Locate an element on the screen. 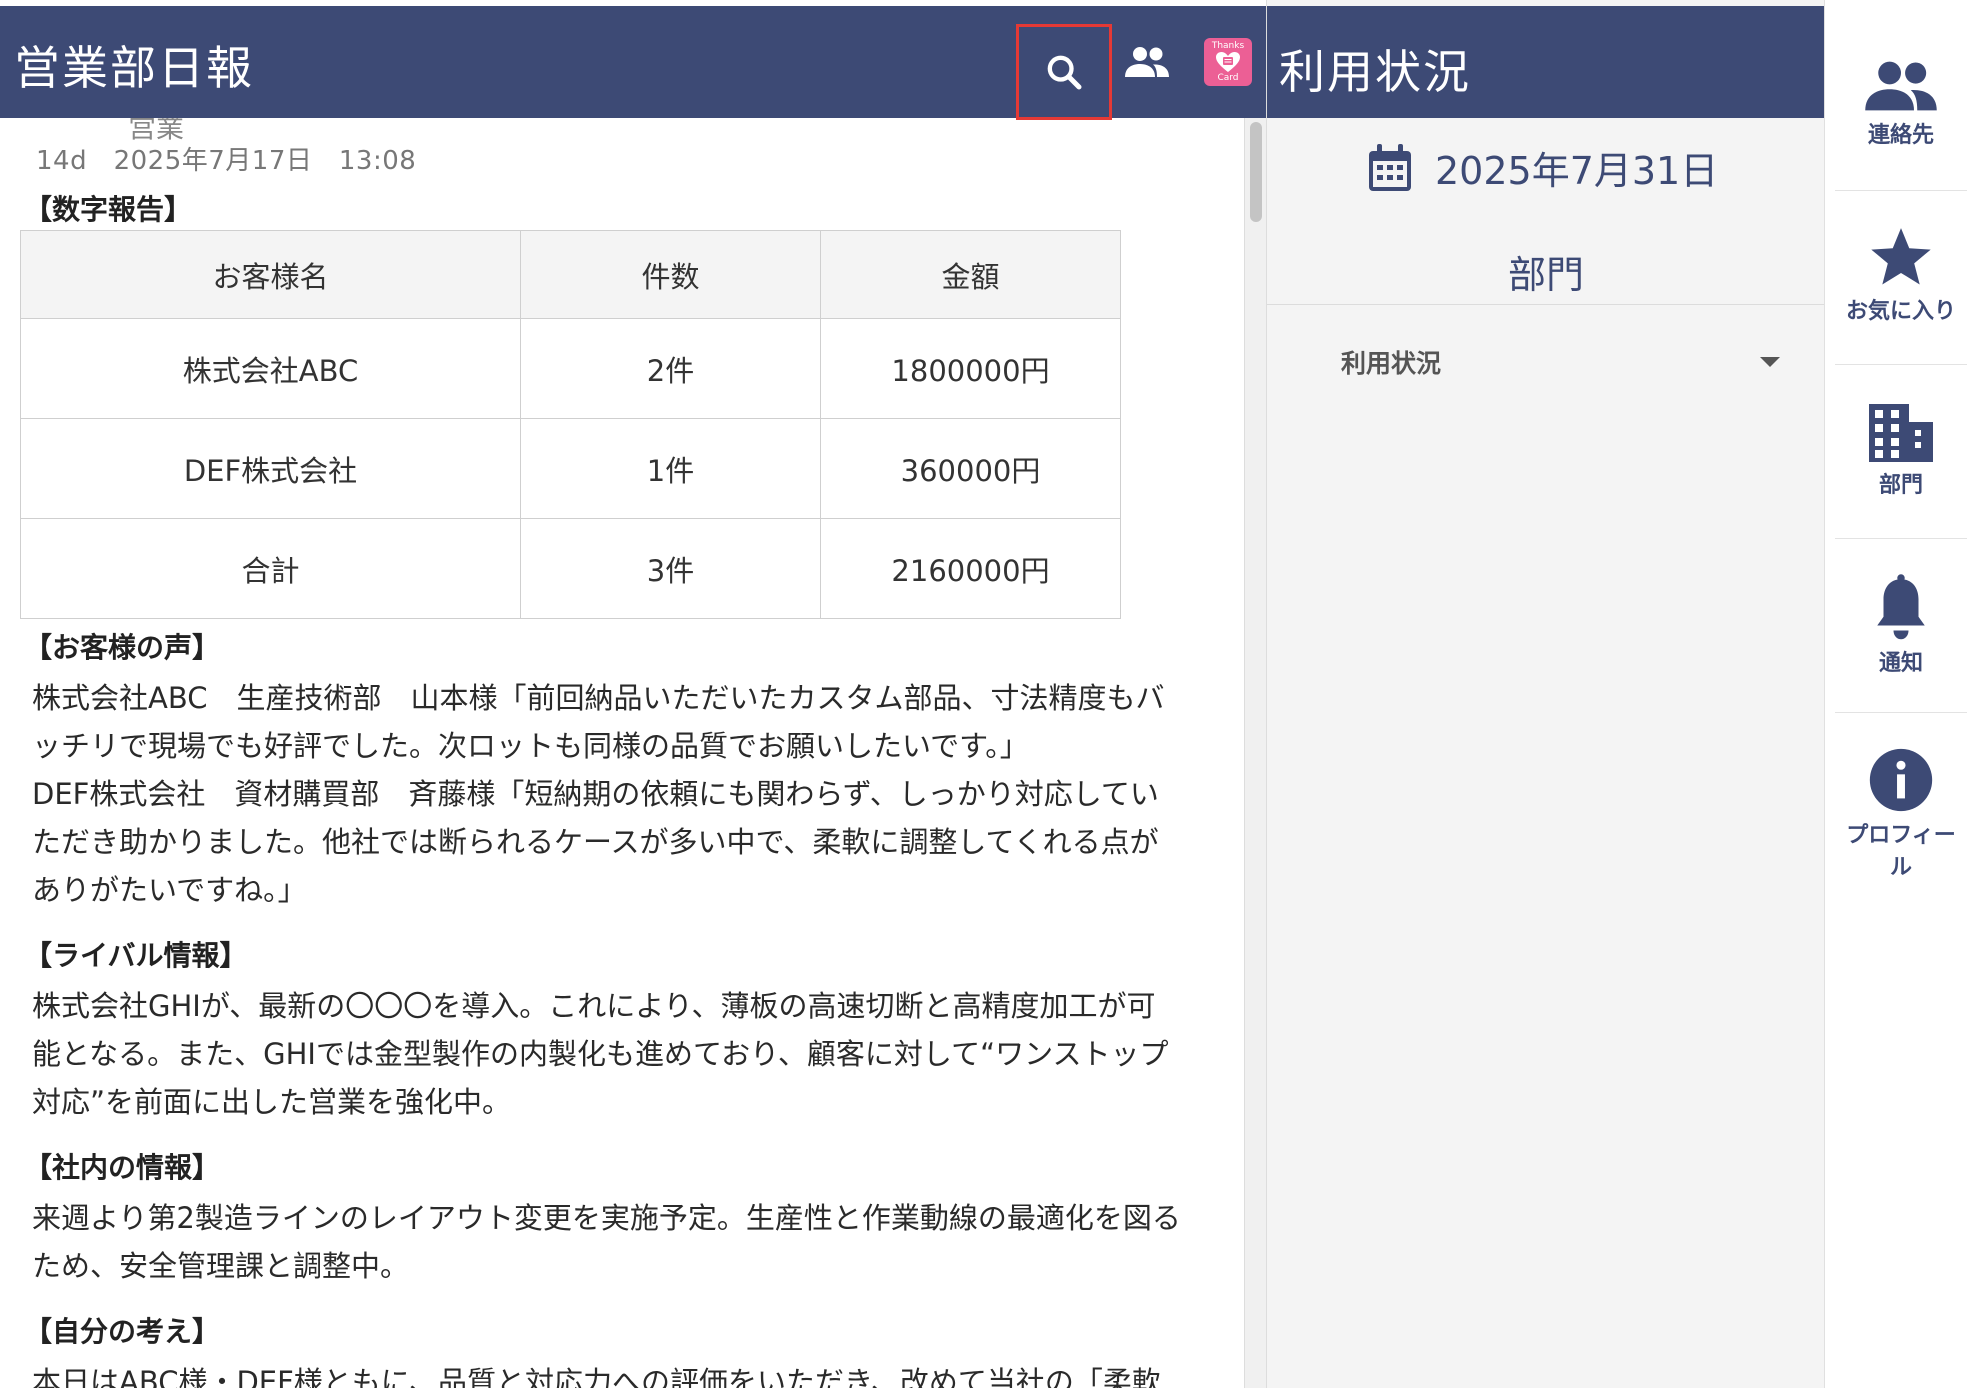 The height and width of the screenshot is (1388, 1976). bell-icon is located at coordinates (1901, 607).